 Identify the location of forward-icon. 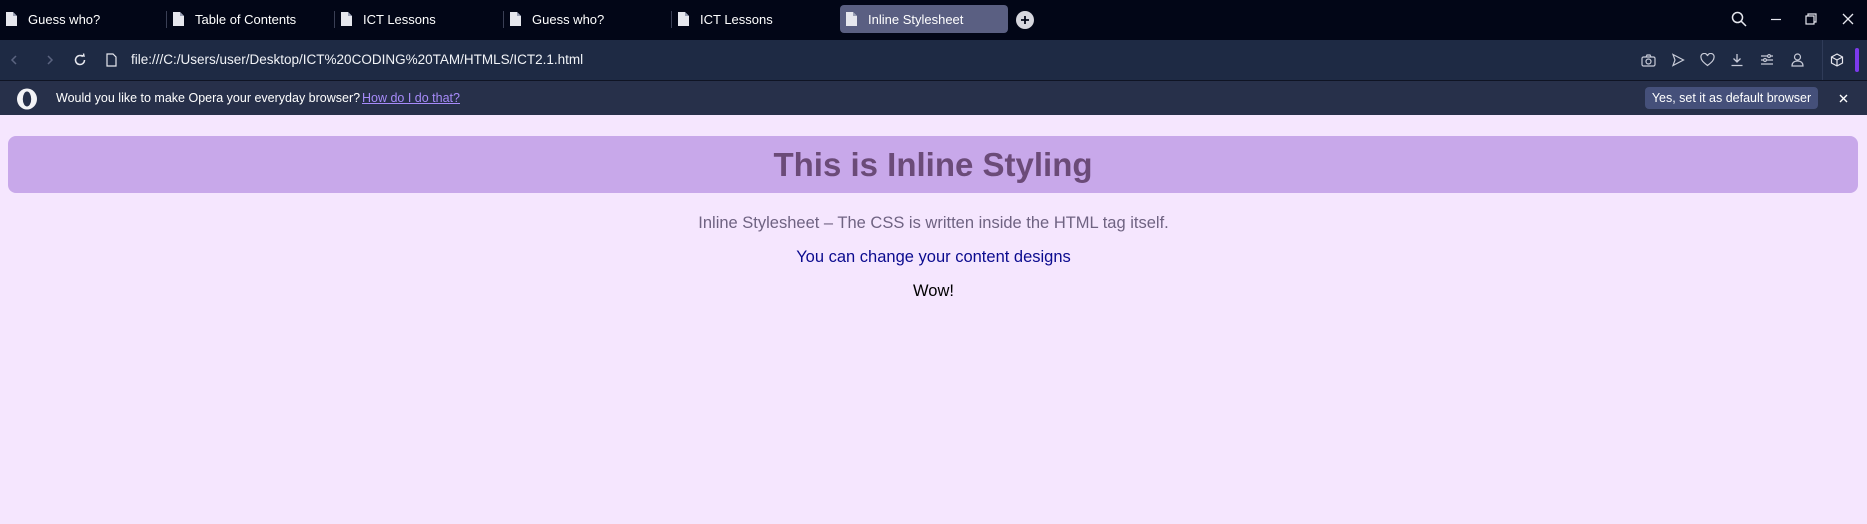
(50, 60).